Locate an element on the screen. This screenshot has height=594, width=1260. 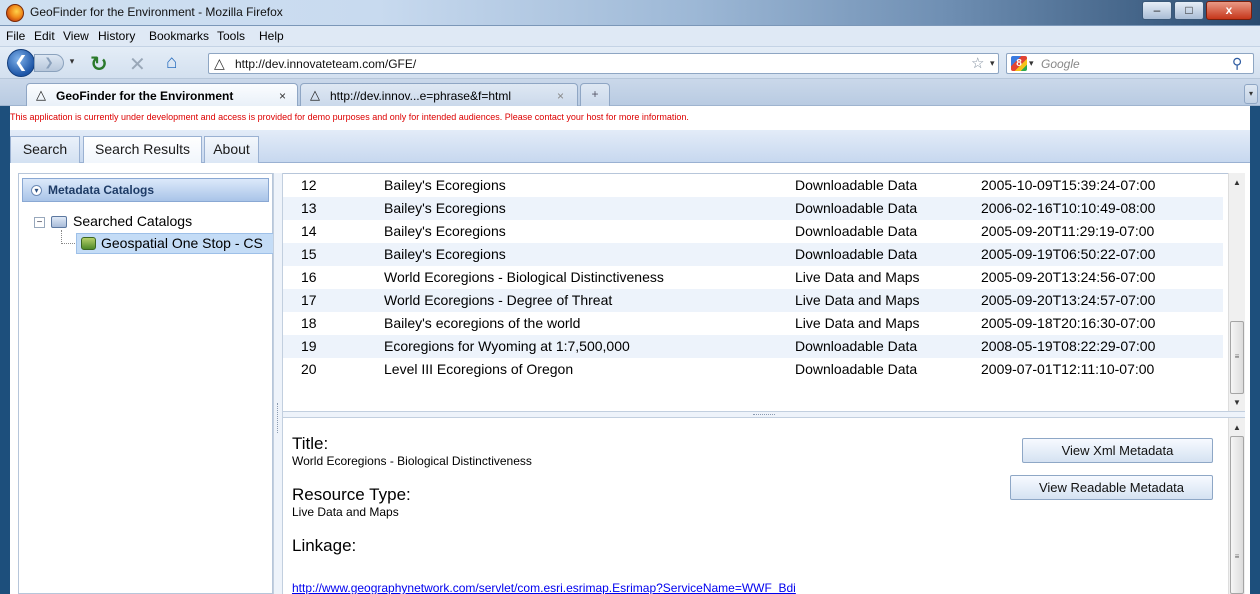
result-date: 2005-09-20T13:24:56-07:00 is located at coordinates (1068, 277).